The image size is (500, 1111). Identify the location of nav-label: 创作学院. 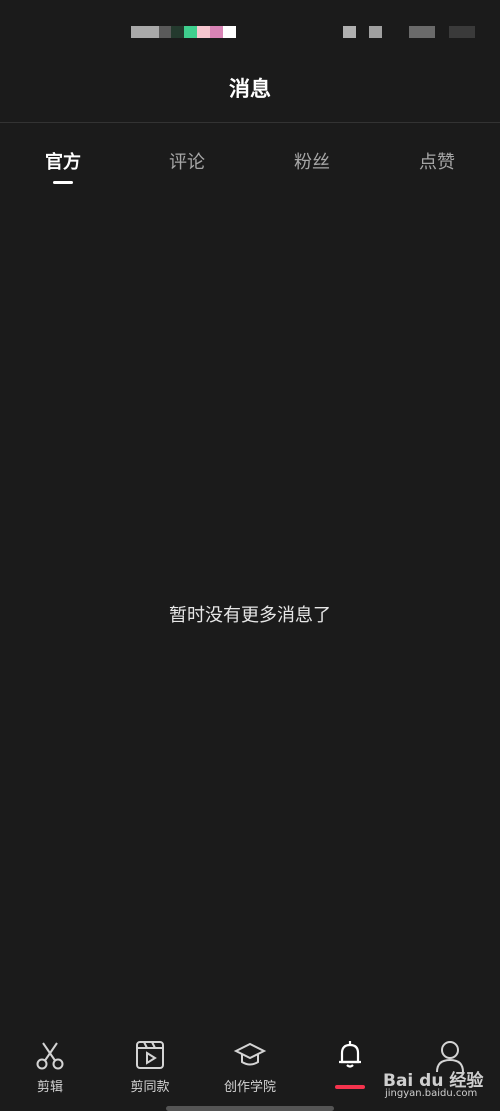
(249, 1087).